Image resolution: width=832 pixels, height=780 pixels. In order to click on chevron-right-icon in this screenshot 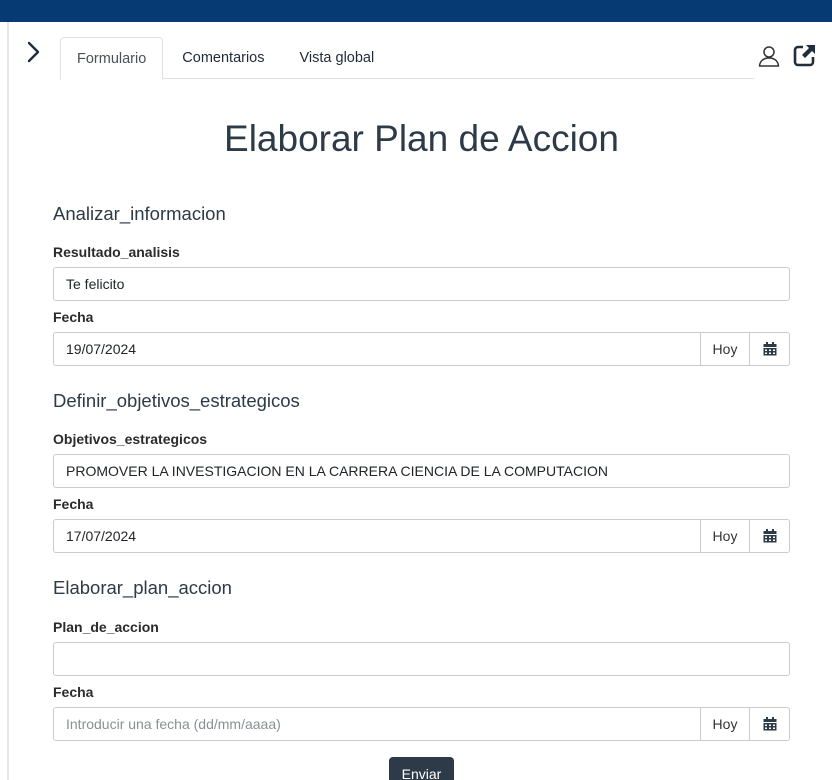, I will do `click(33, 52)`.